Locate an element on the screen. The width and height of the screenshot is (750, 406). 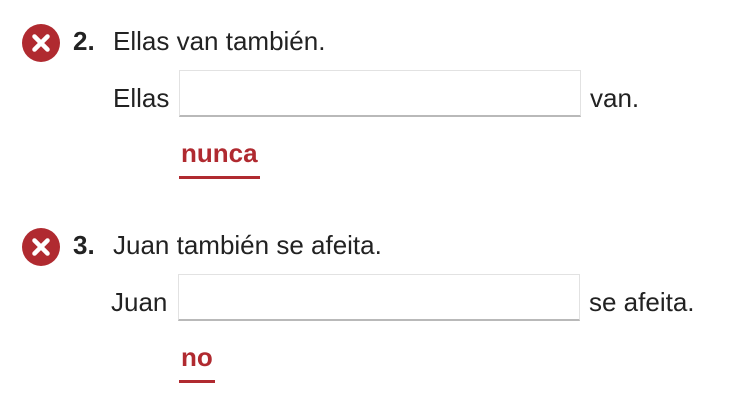
correct-answer: nunca is located at coordinates (219, 157).